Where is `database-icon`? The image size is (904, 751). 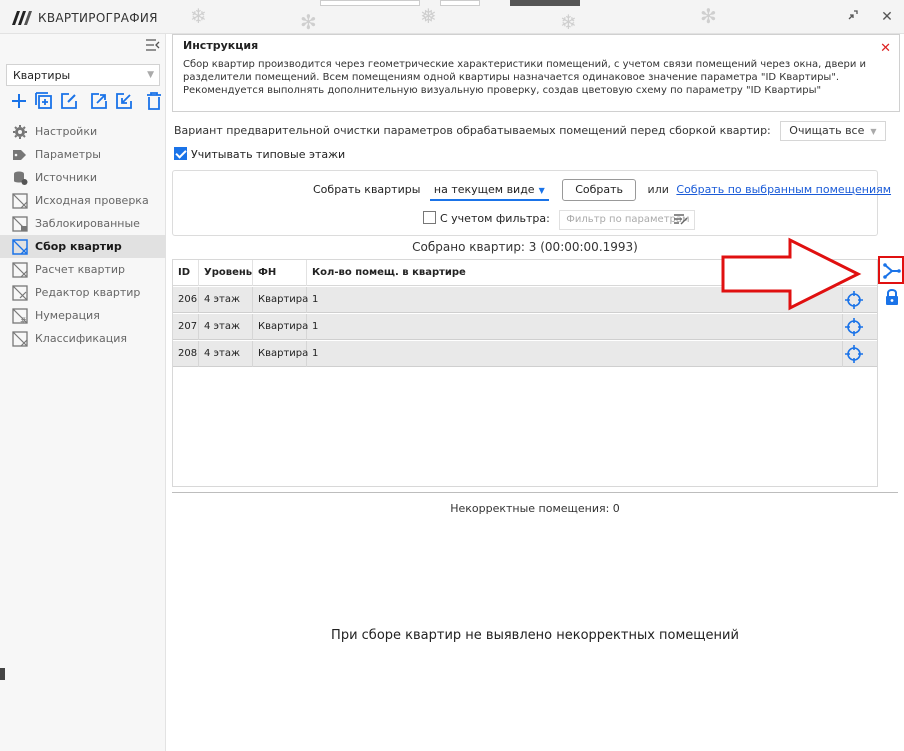 database-icon is located at coordinates (21, 178).